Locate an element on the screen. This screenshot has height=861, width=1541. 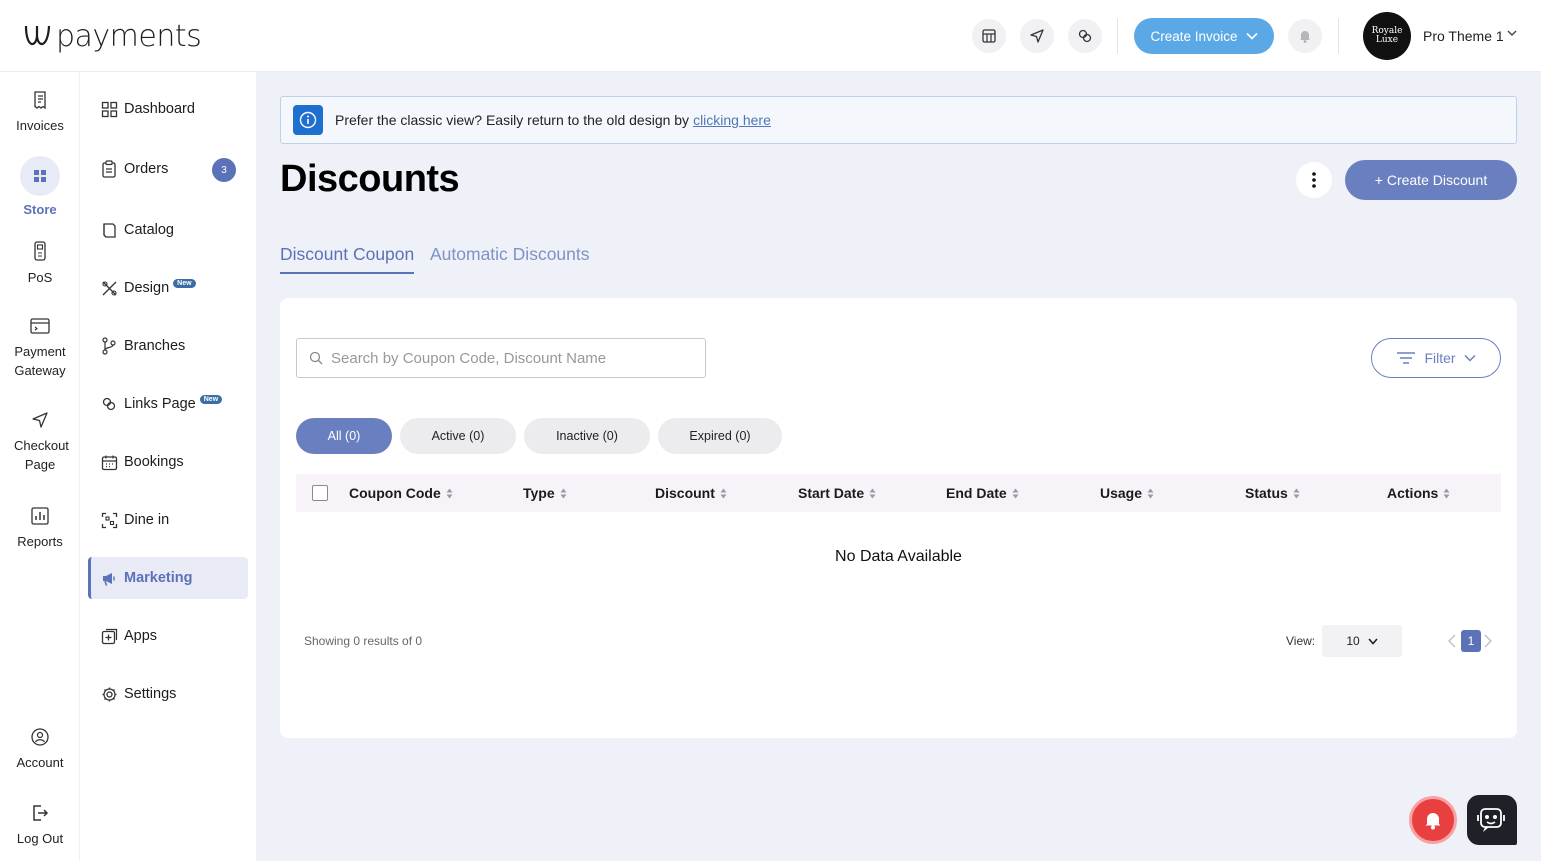
select-all-checkbox is located at coordinates (320, 493).